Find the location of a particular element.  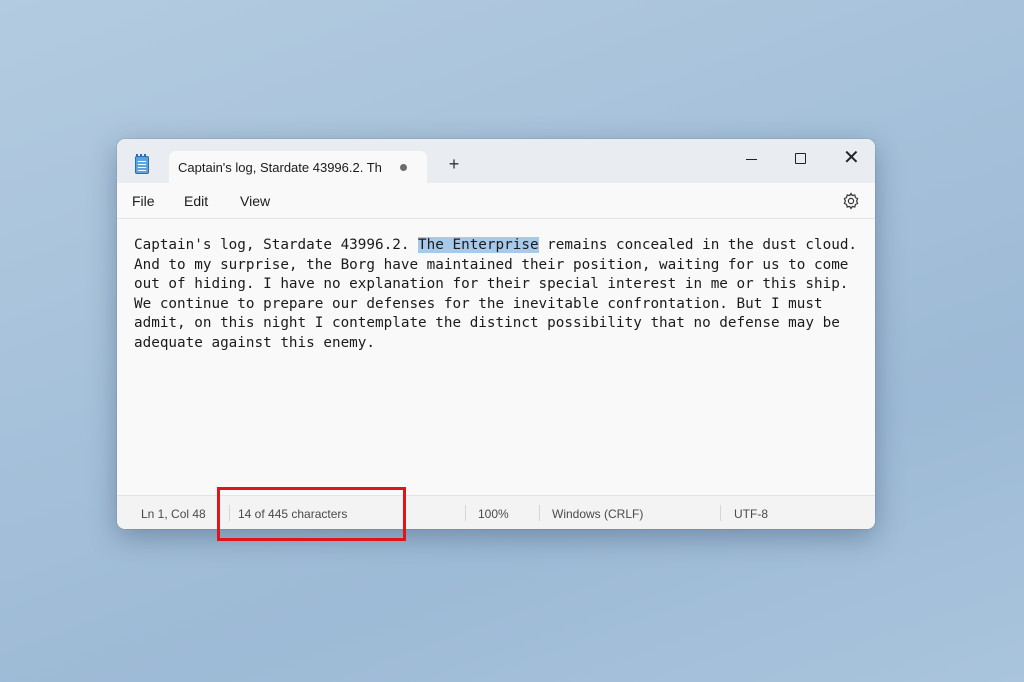

maximize-icon is located at coordinates (800, 158).